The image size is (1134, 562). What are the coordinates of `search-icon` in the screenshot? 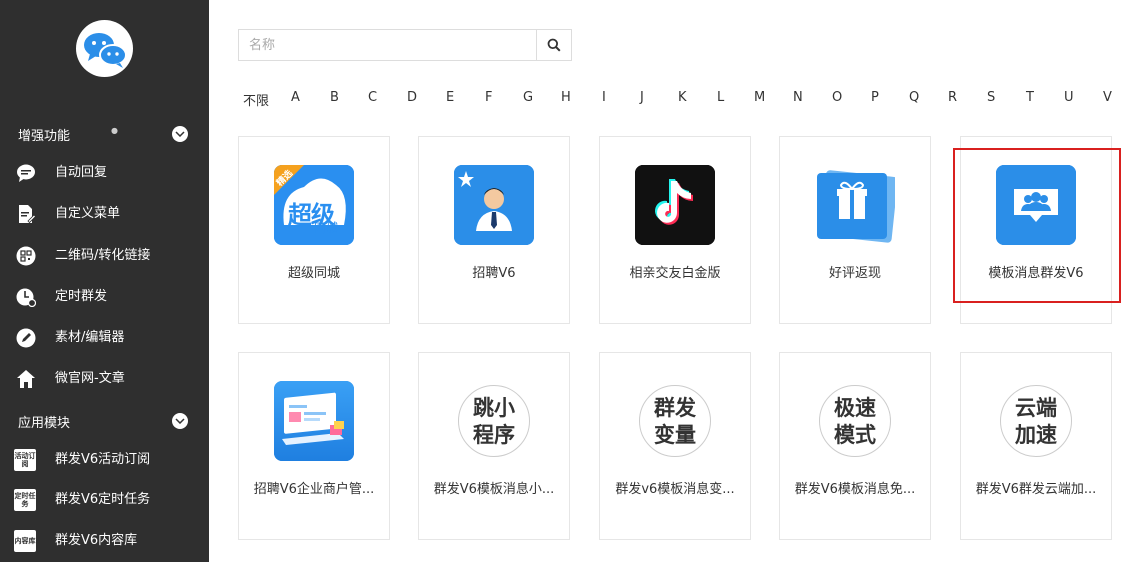 It's located at (554, 45).